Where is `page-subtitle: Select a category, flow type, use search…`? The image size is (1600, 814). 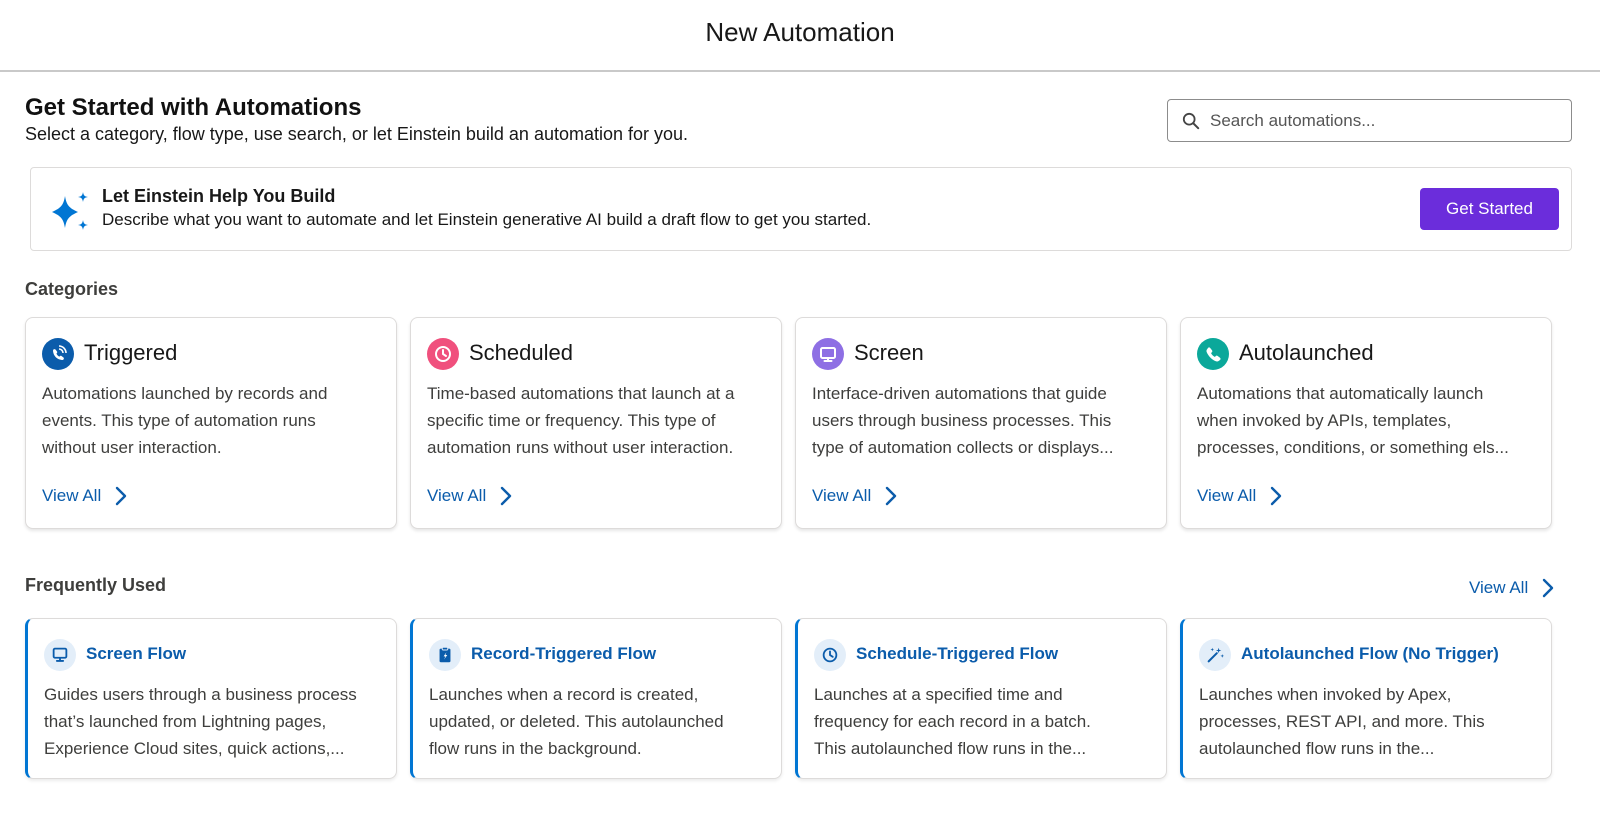 page-subtitle: Select a category, flow type, use search… is located at coordinates (357, 134).